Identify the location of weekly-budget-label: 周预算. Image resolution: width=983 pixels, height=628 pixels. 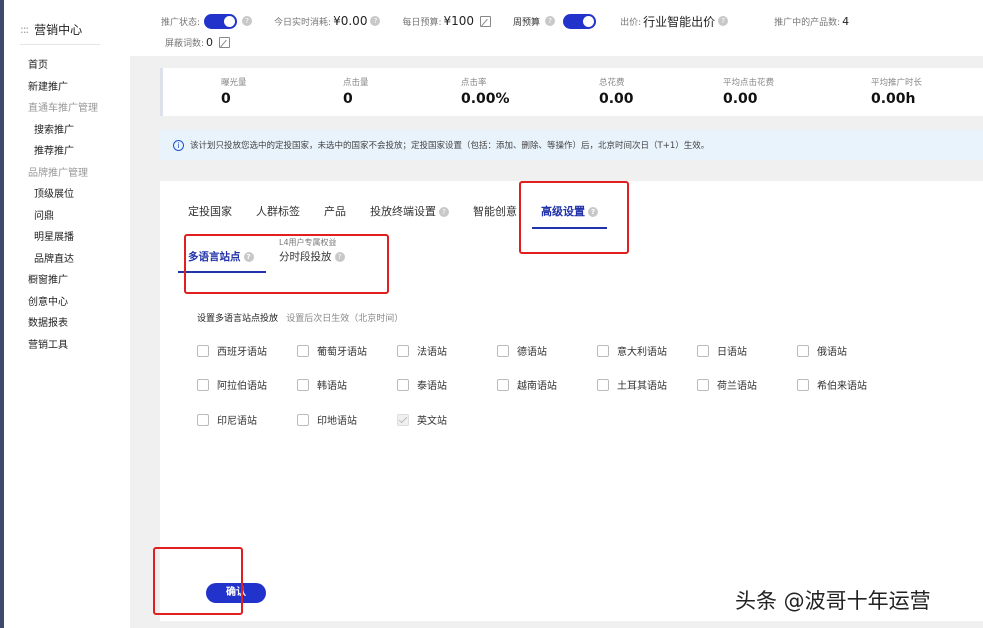
(527, 22).